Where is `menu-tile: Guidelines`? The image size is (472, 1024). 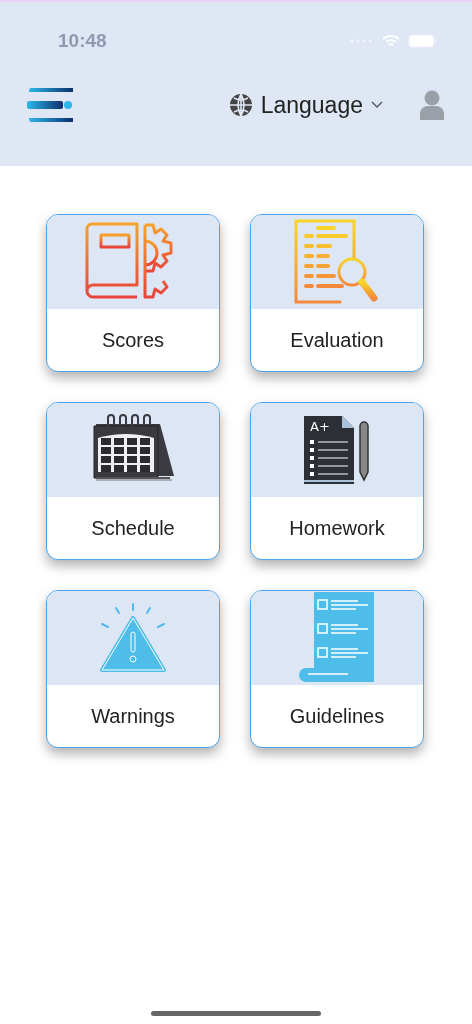
menu-tile: Guidelines is located at coordinates (337, 669).